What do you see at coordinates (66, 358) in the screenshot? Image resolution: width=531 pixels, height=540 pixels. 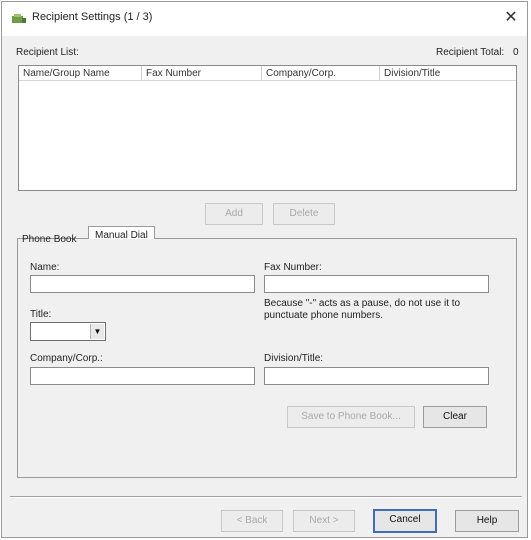 I see `company-label: Company/Corp.:` at bounding box center [66, 358].